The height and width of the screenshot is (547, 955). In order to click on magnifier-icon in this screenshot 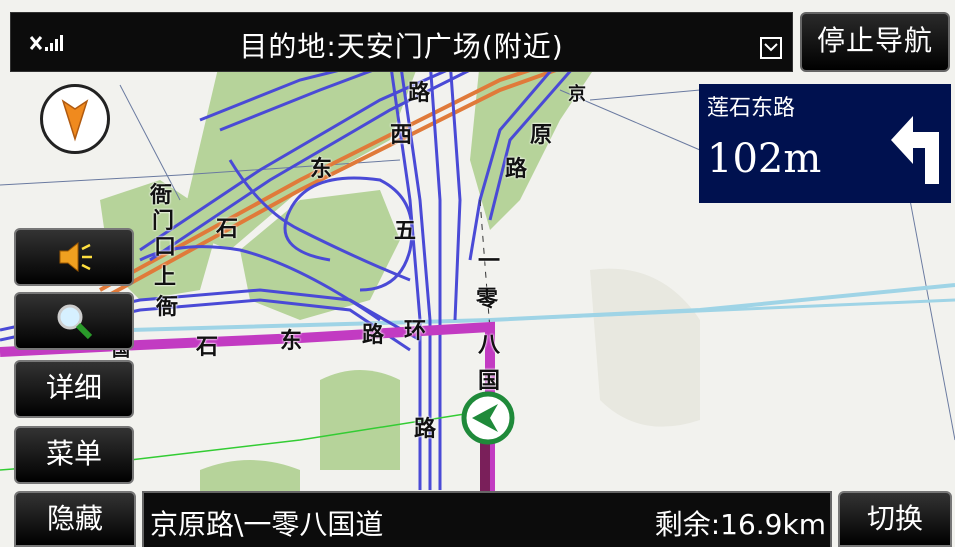, I will do `click(74, 321)`.